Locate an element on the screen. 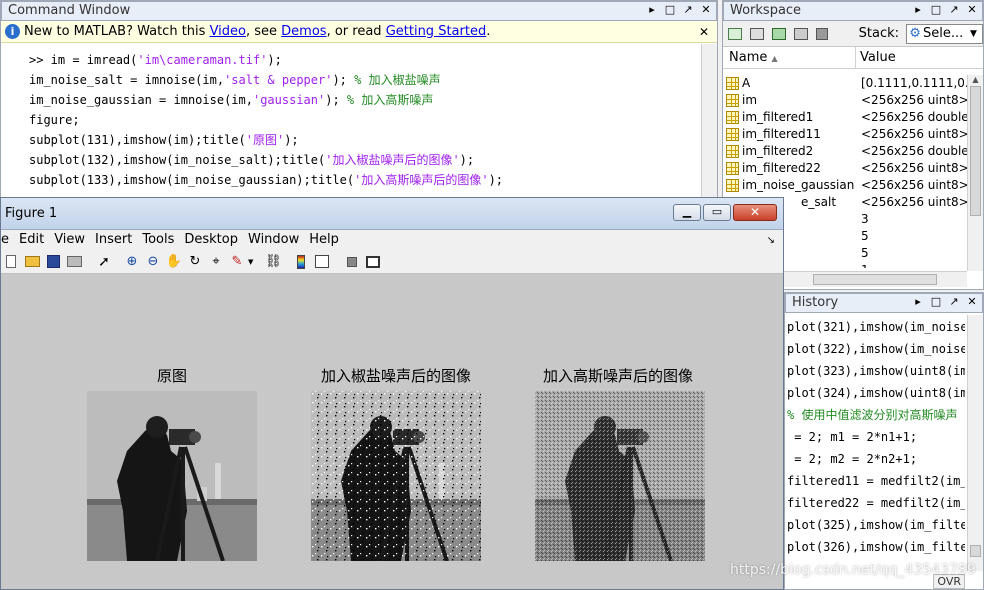  workspace-row: im_noise_gaussian <256x256 uint8> is located at coordinates (845, 185).